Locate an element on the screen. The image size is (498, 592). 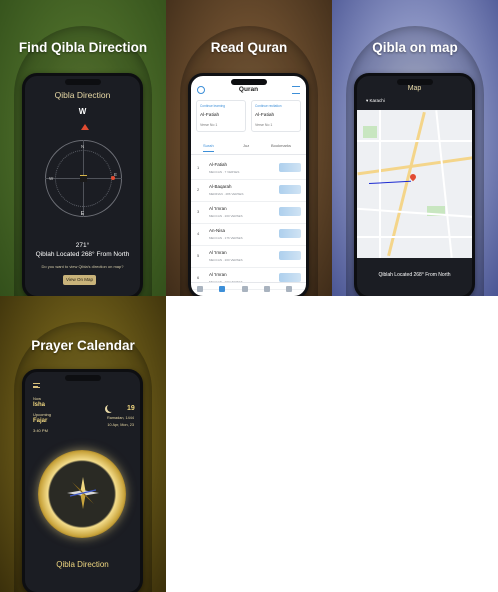
surah-meta: MECCAN · 176 VERSES is located at coordinates (226, 238).